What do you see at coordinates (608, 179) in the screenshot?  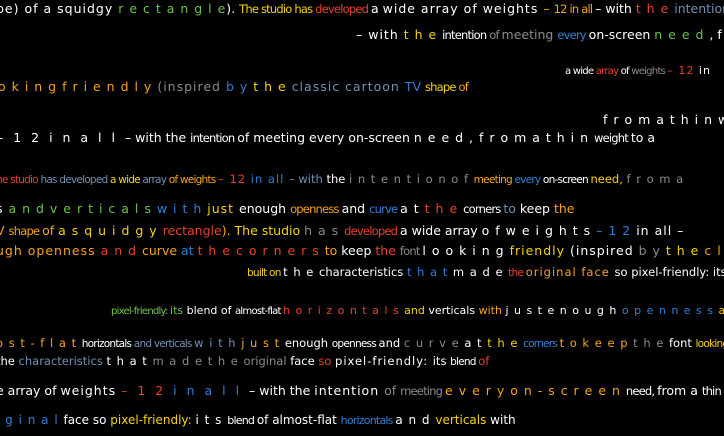 I see `text-segment: need,` at bounding box center [608, 179].